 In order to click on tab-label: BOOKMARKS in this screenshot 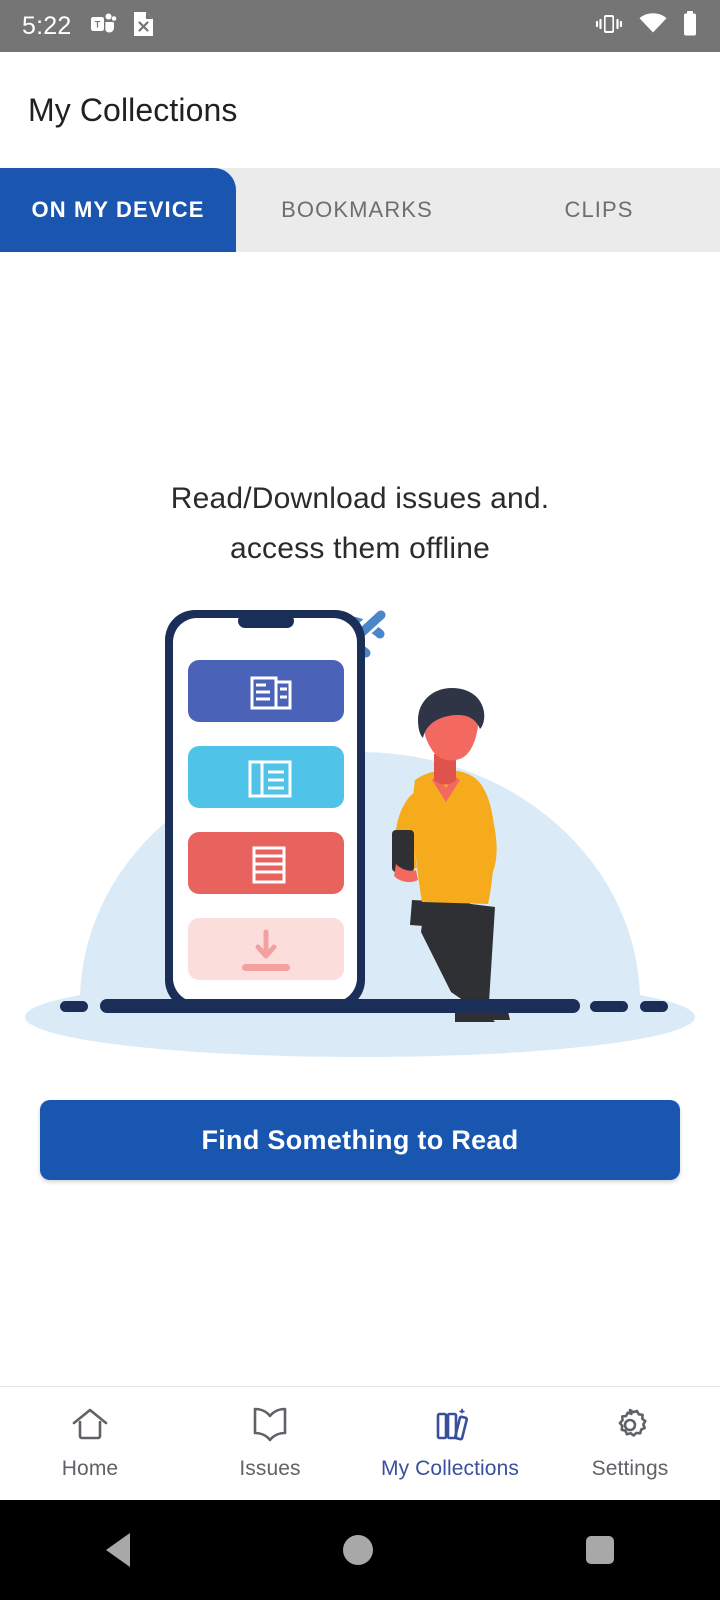, I will do `click(357, 209)`.